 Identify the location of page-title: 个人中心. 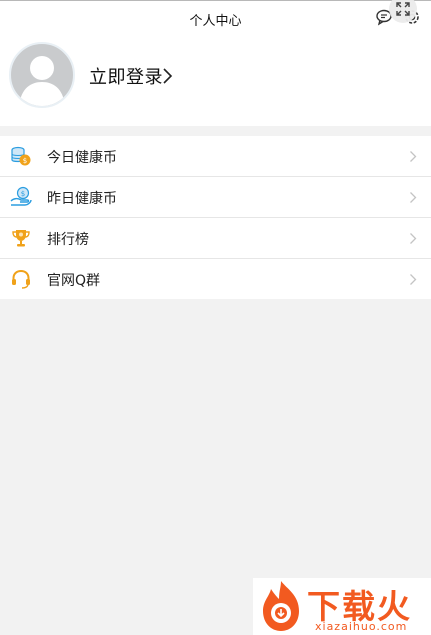
(215, 21).